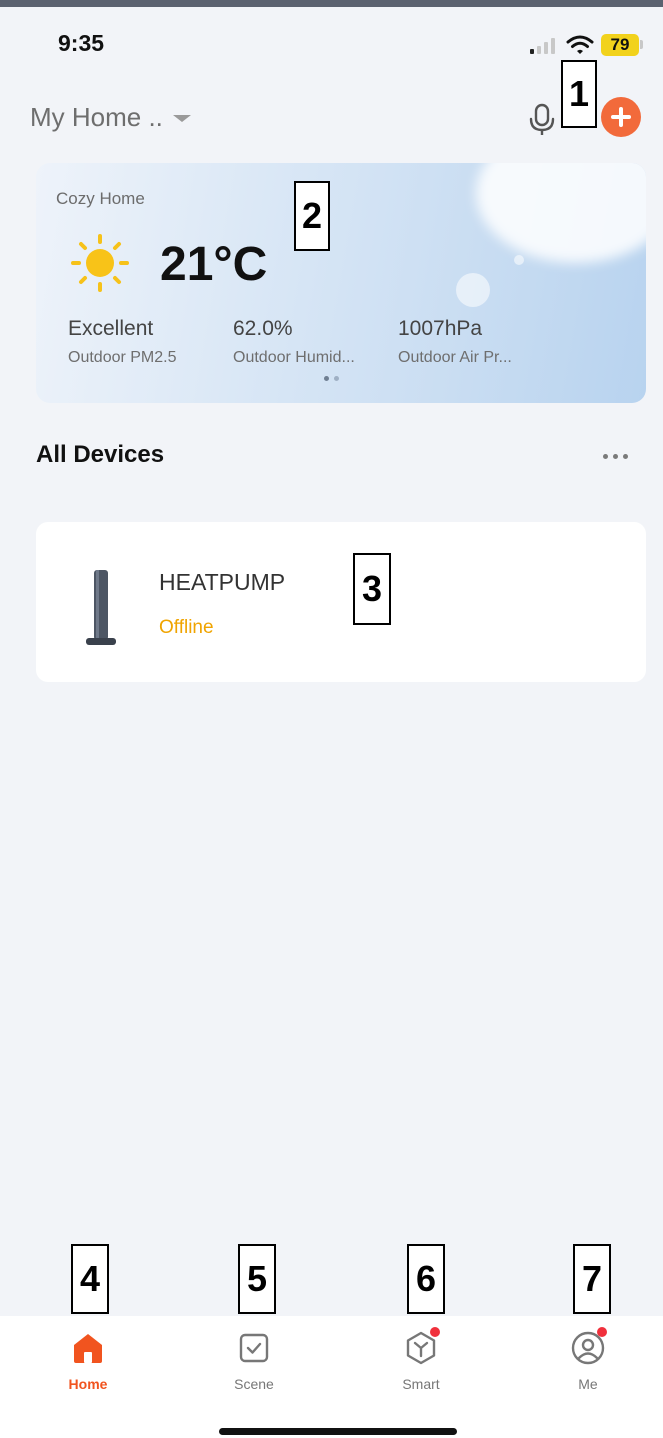  I want to click on tab-label: Me, so click(588, 1384).